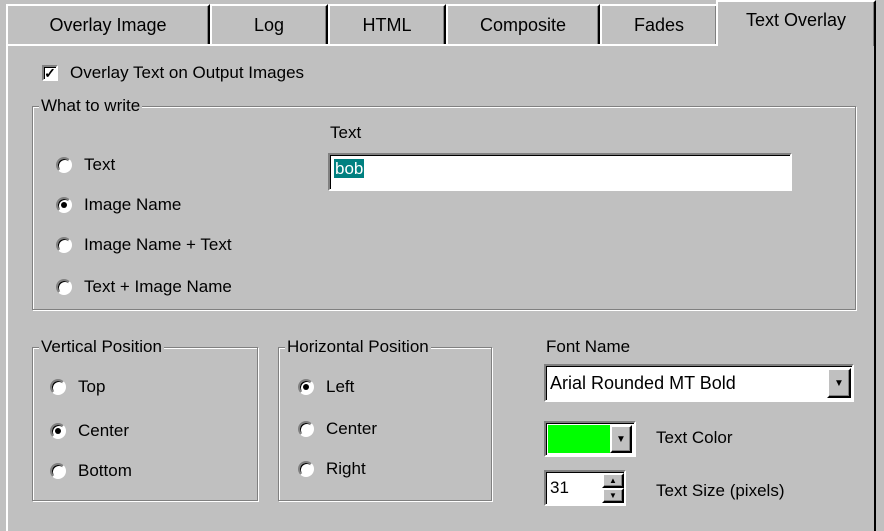 The image size is (884, 531). Describe the element at coordinates (187, 72) in the screenshot. I see `overlay-text-label: Overlay Text on Output Images` at that location.